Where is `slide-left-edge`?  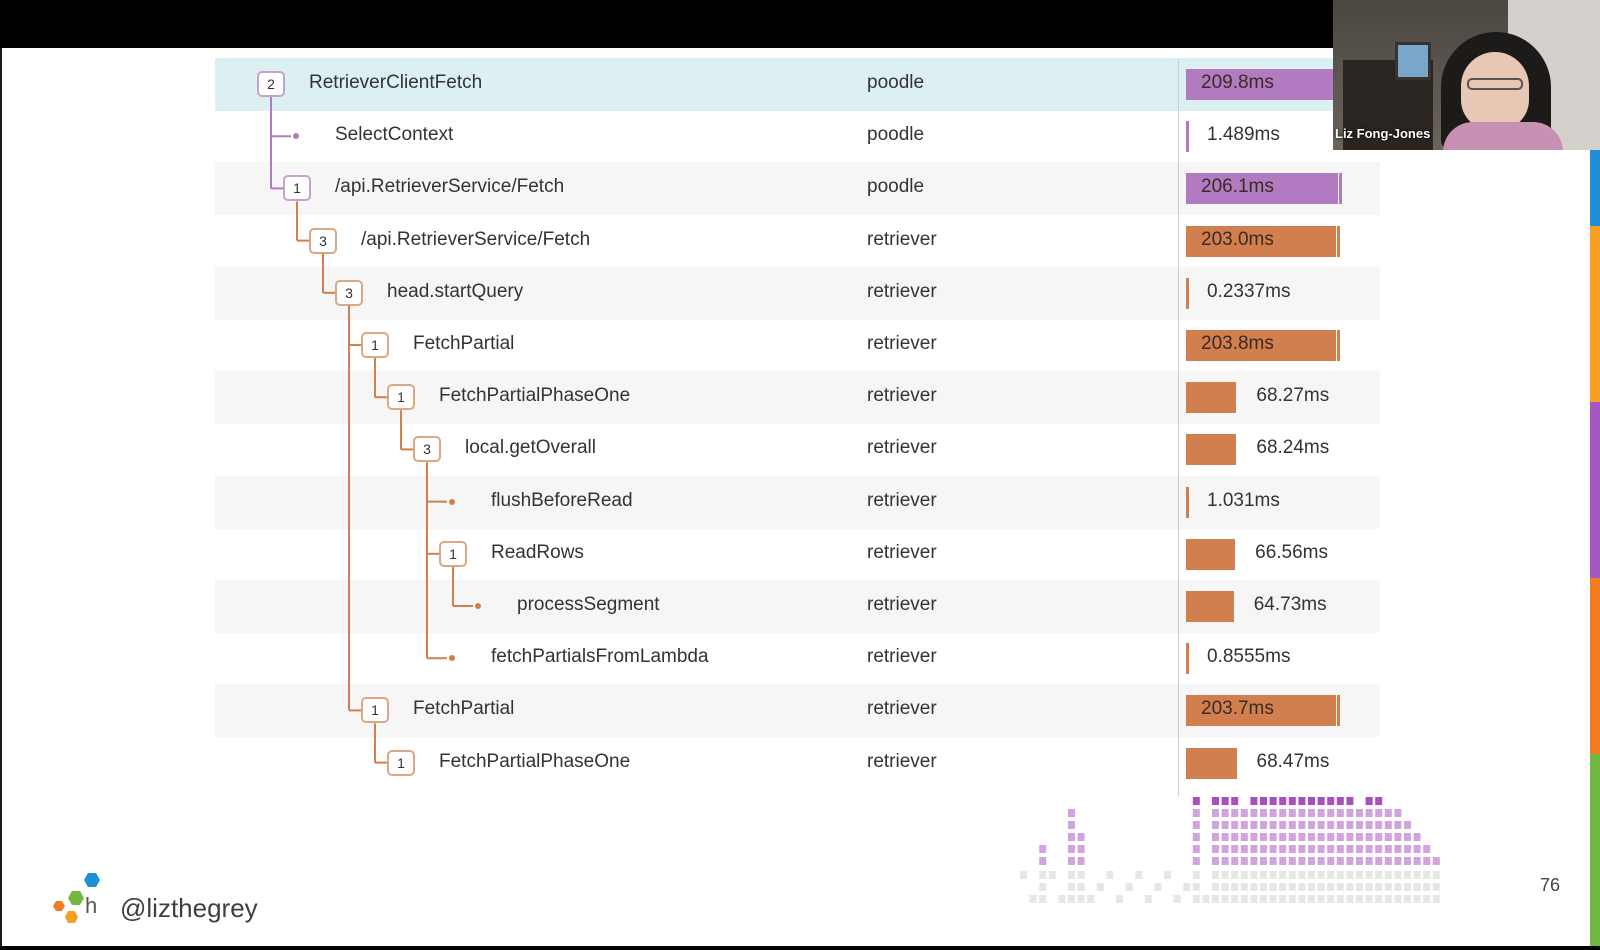 slide-left-edge is located at coordinates (1, 497).